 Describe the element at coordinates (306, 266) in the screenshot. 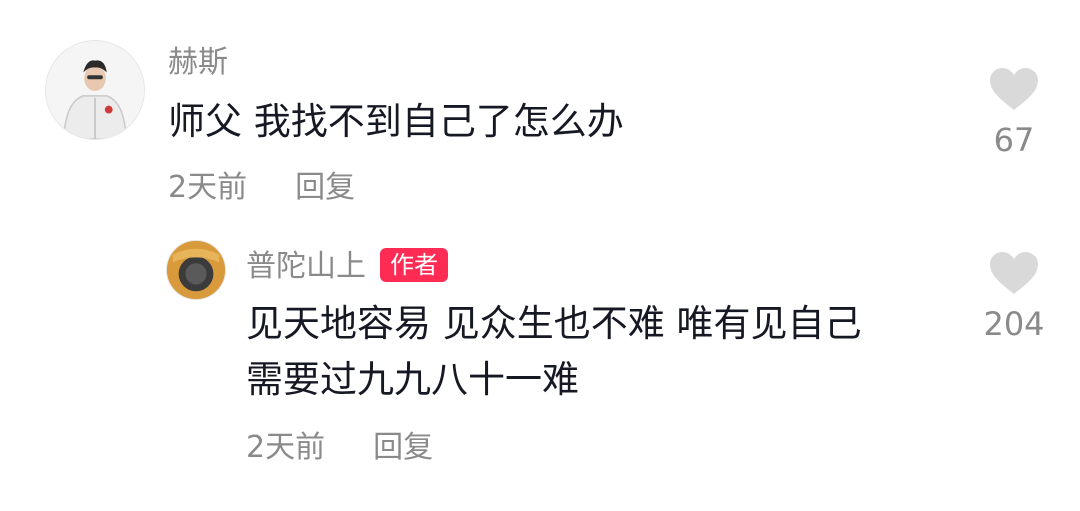

I see `reply-author-name: 普陀山上` at that location.